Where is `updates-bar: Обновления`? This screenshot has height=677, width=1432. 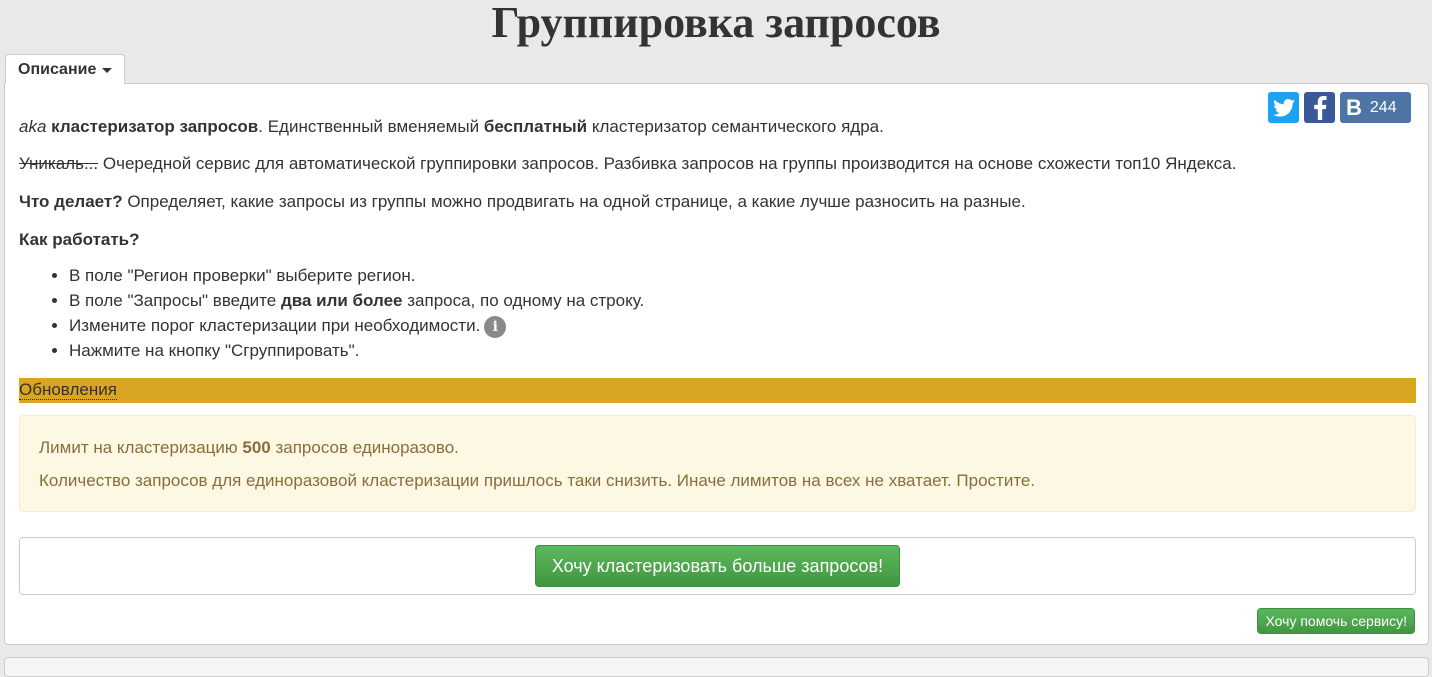 updates-bar: Обновления is located at coordinates (717, 390).